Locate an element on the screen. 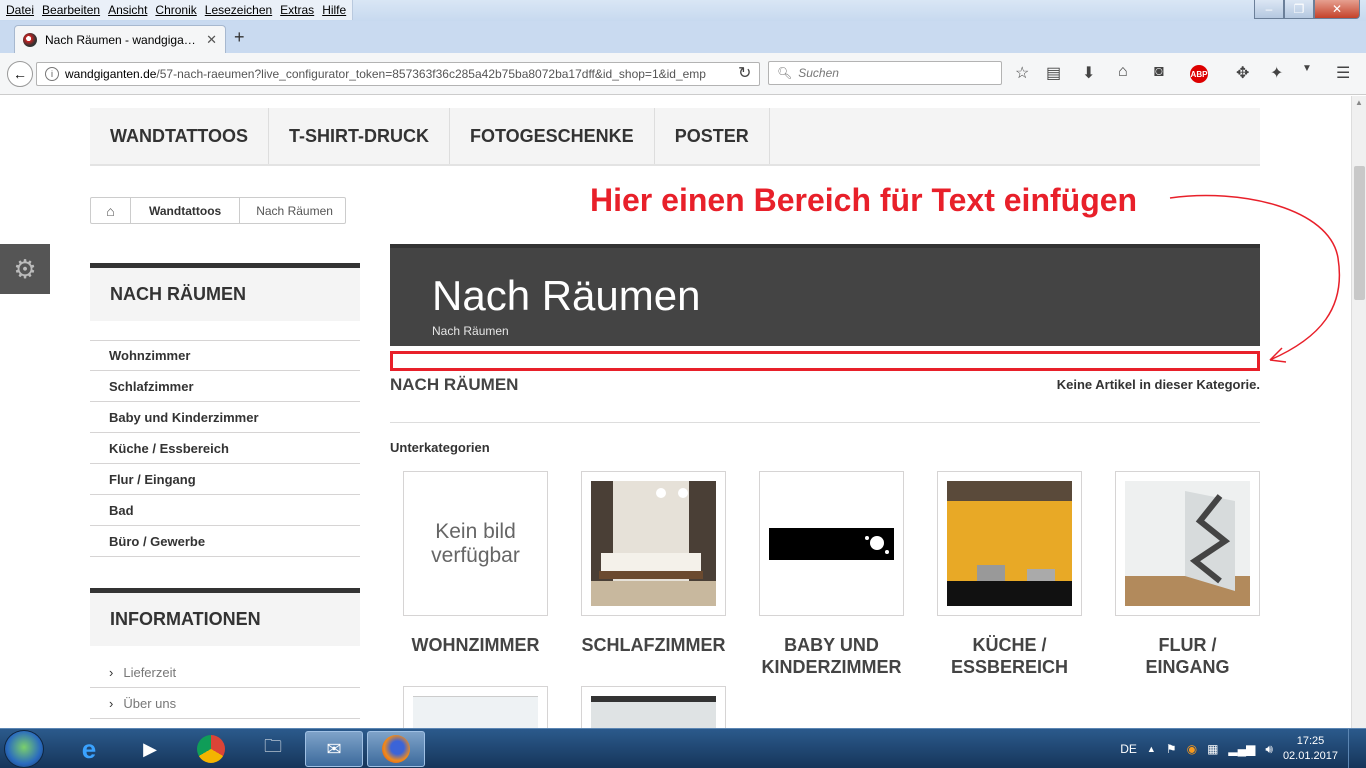  back-icon: ← is located at coordinates (20, 74).